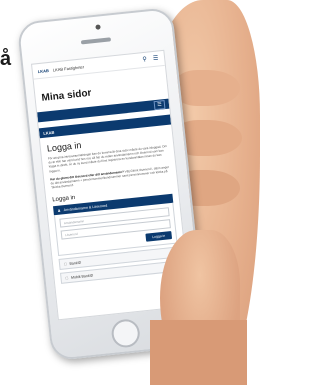 The height and width of the screenshot is (385, 320). What do you see at coordinates (65, 264) in the screenshot?
I see `bankid-icon: □` at bounding box center [65, 264].